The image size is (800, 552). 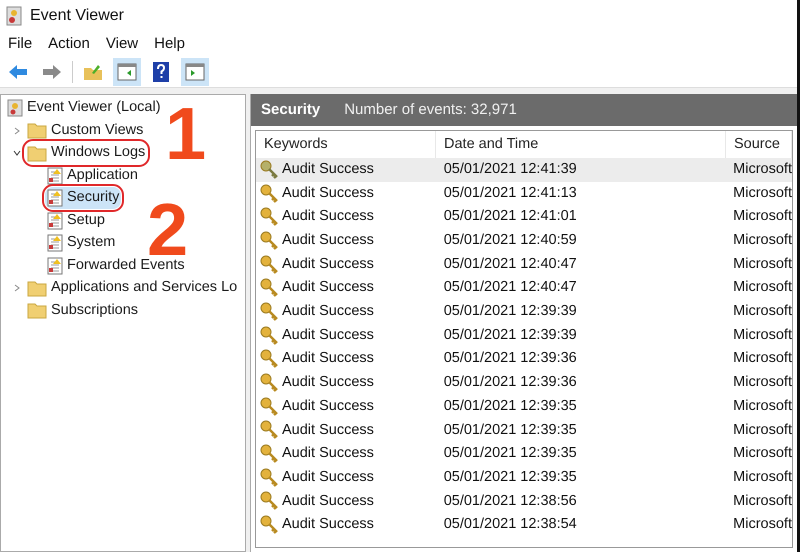 I want to click on menu-item: Help, so click(x=169, y=44).